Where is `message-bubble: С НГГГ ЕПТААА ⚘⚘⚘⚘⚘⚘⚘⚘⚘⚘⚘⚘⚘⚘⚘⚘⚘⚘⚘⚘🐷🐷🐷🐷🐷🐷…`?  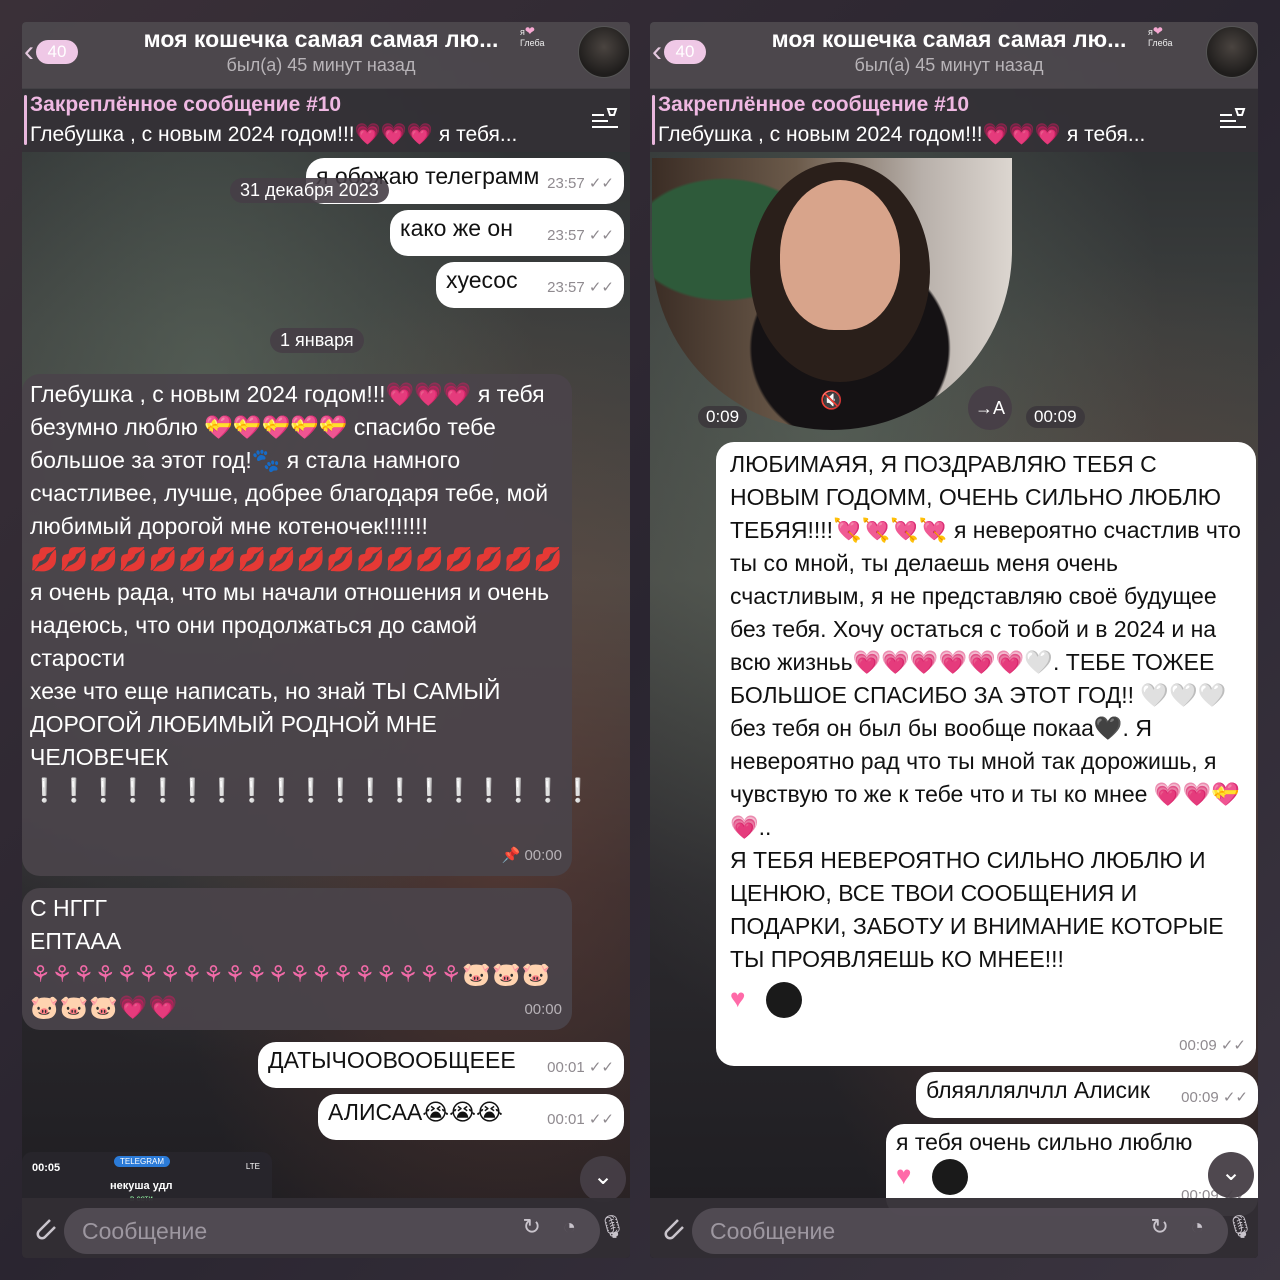
message-bubble: С НГГГ ЕПТААА ⚘⚘⚘⚘⚘⚘⚘⚘⚘⚘⚘⚘⚘⚘⚘⚘⚘⚘⚘⚘🐷🐷🐷🐷🐷🐷… is located at coordinates (297, 959).